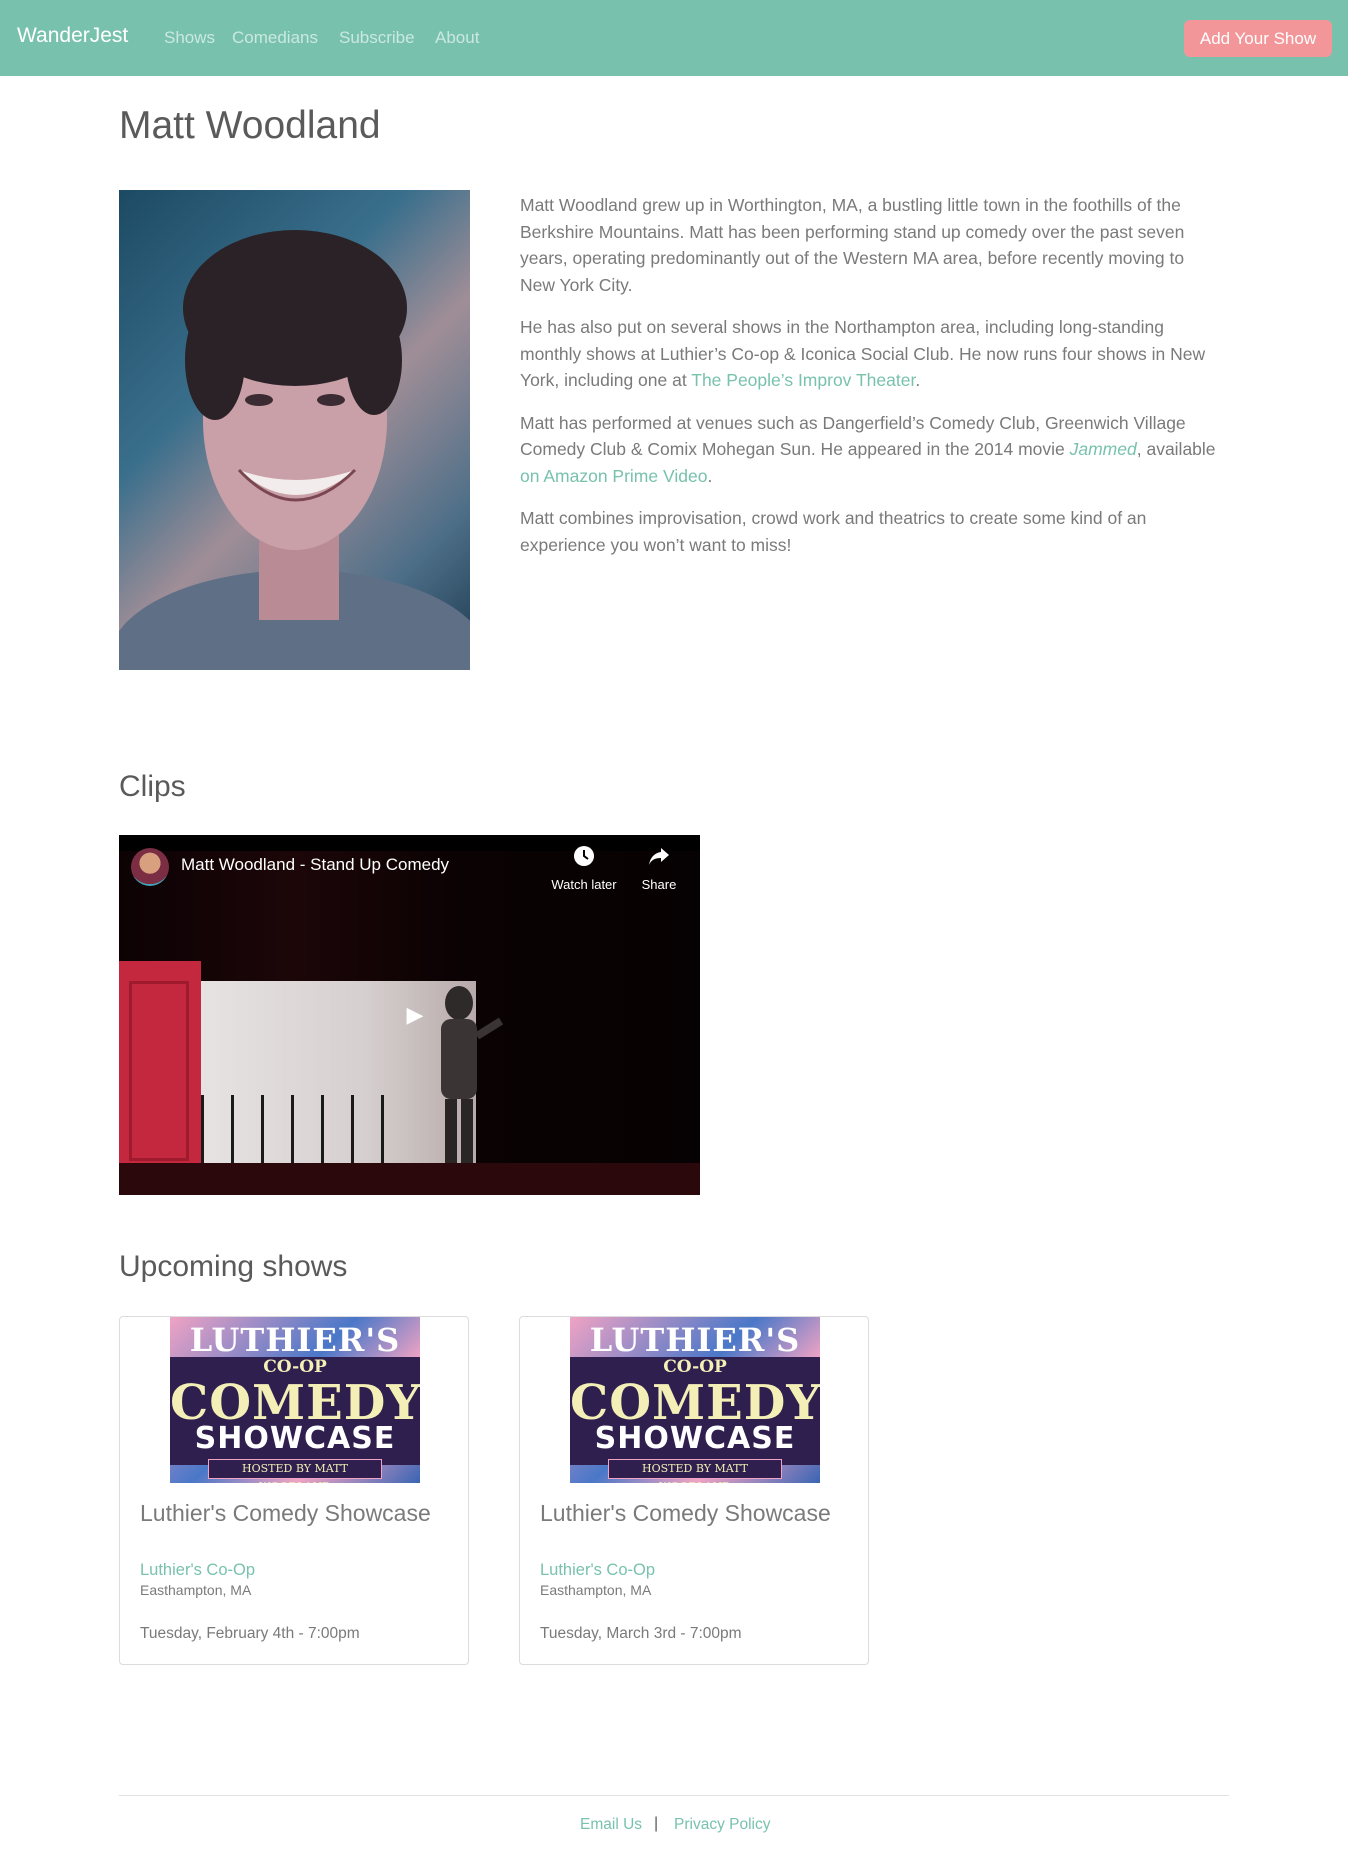 This screenshot has width=1348, height=1852. Describe the element at coordinates (409, 1179) in the screenshot. I see `stage-floor` at that location.